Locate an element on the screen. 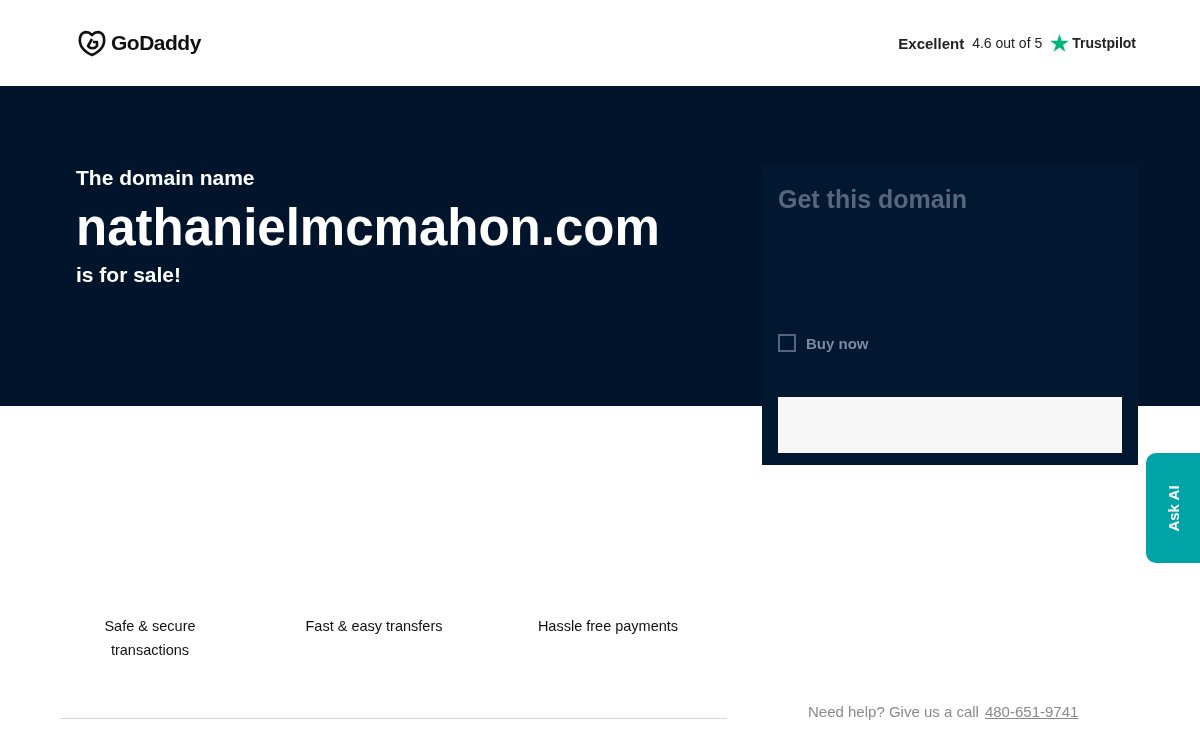  logo-wordmark: GoDaddy is located at coordinates (156, 43).